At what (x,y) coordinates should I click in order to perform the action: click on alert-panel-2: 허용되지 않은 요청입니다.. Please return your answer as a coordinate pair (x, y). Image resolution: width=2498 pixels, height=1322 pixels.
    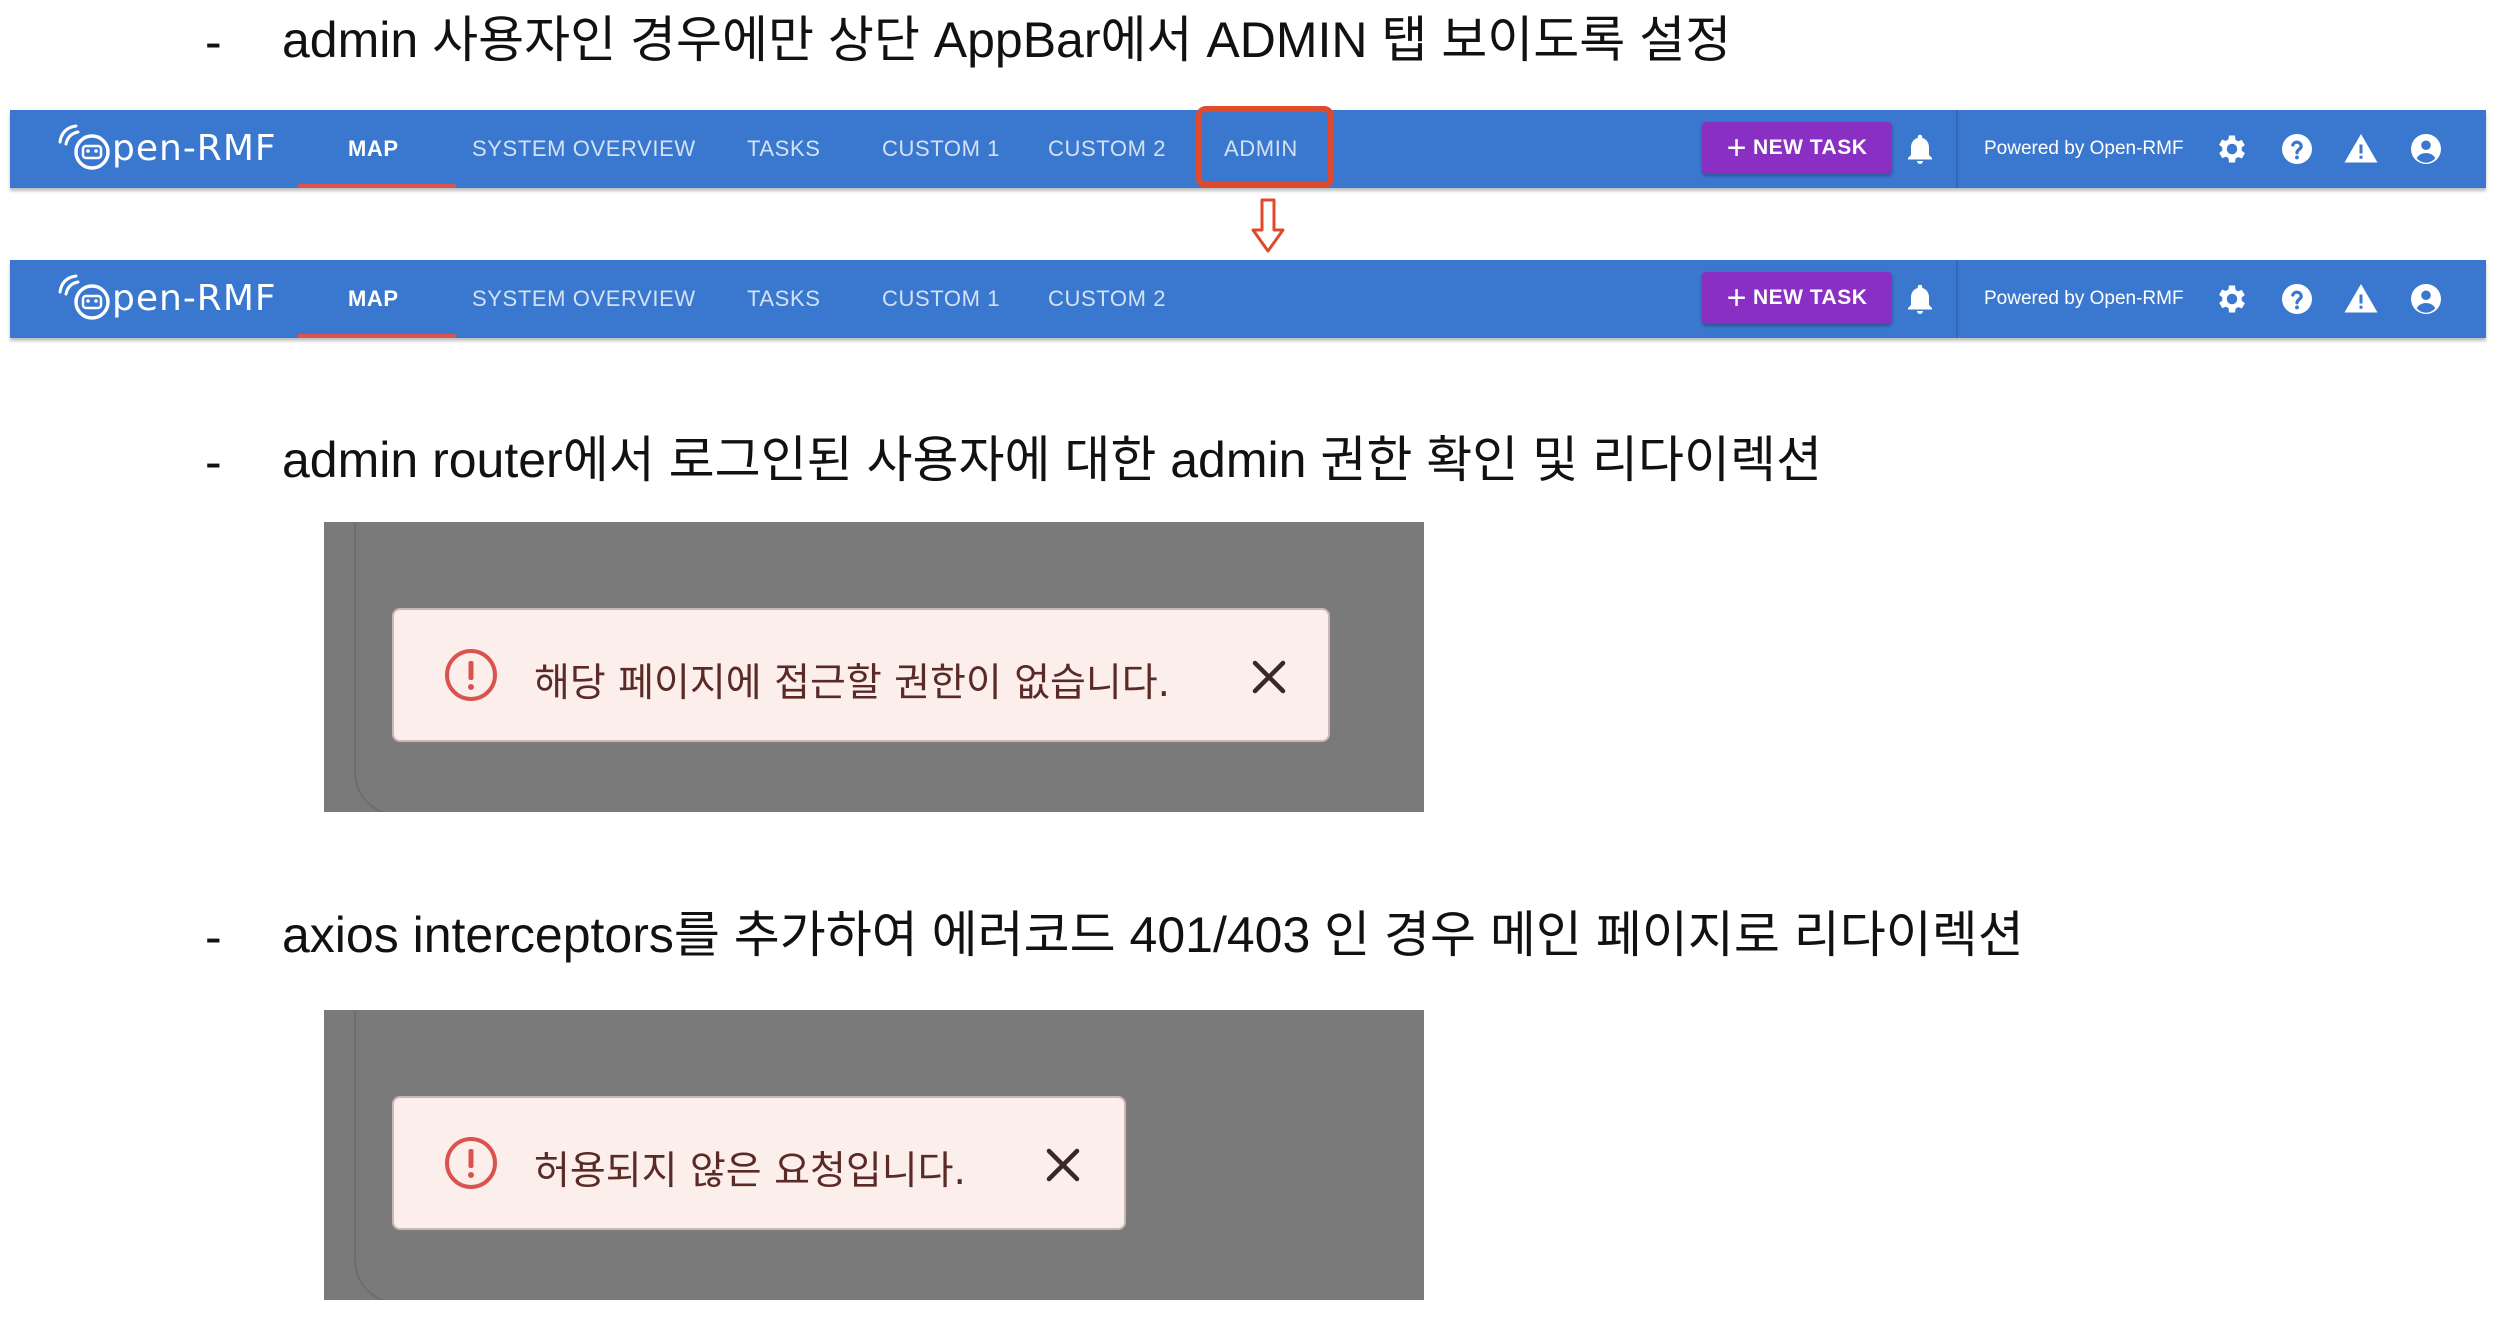
    Looking at the image, I should click on (874, 1155).